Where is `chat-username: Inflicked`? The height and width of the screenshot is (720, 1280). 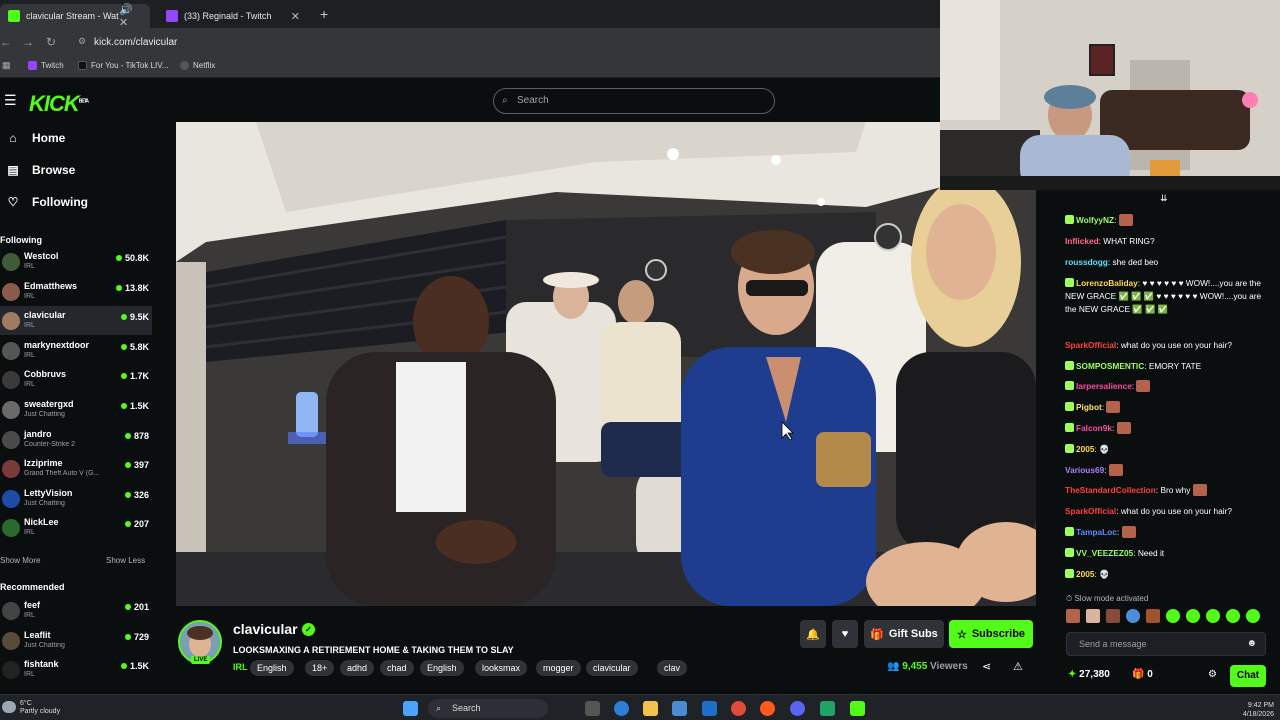 chat-username: Inflicked is located at coordinates (1082, 241).